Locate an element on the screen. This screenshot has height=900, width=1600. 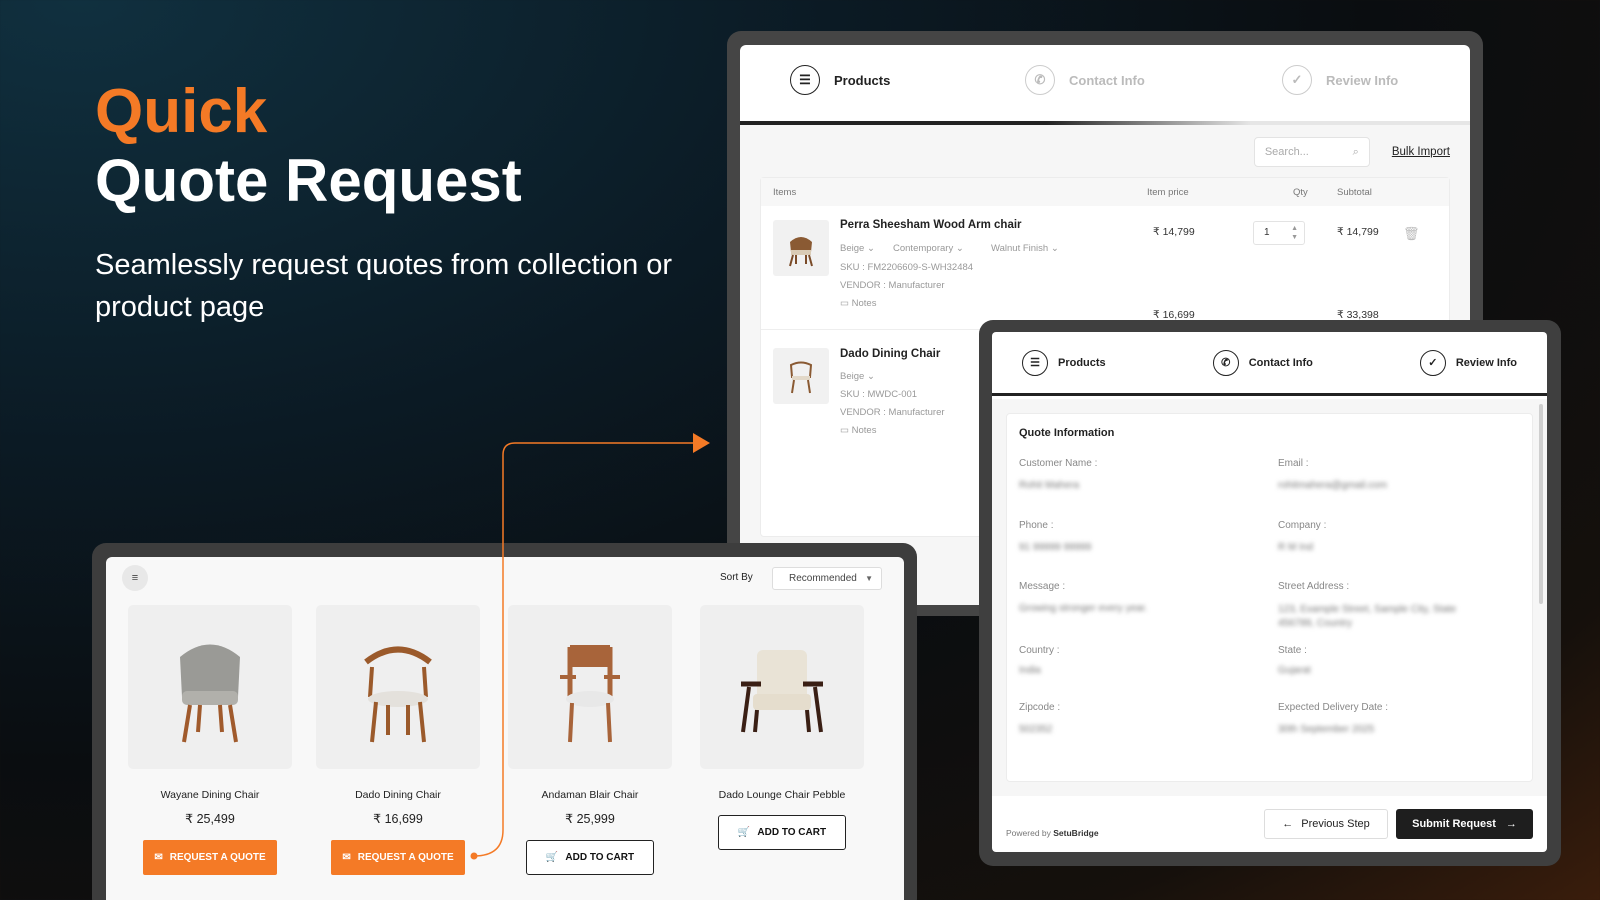
product-name: Wayane Dining Chair is located at coordinates (210, 795).